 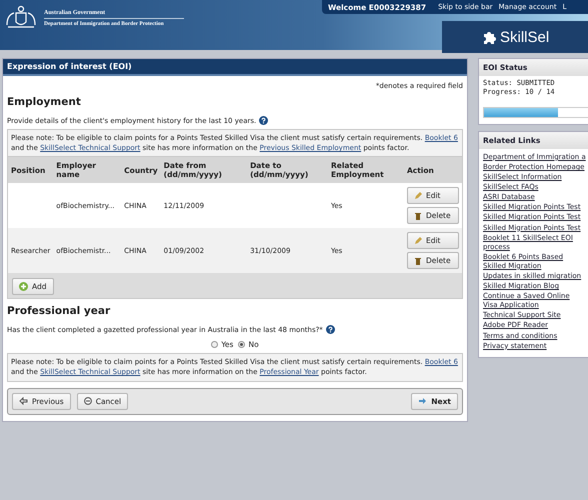 I want to click on minus-circle-icon, so click(x=88, y=401).